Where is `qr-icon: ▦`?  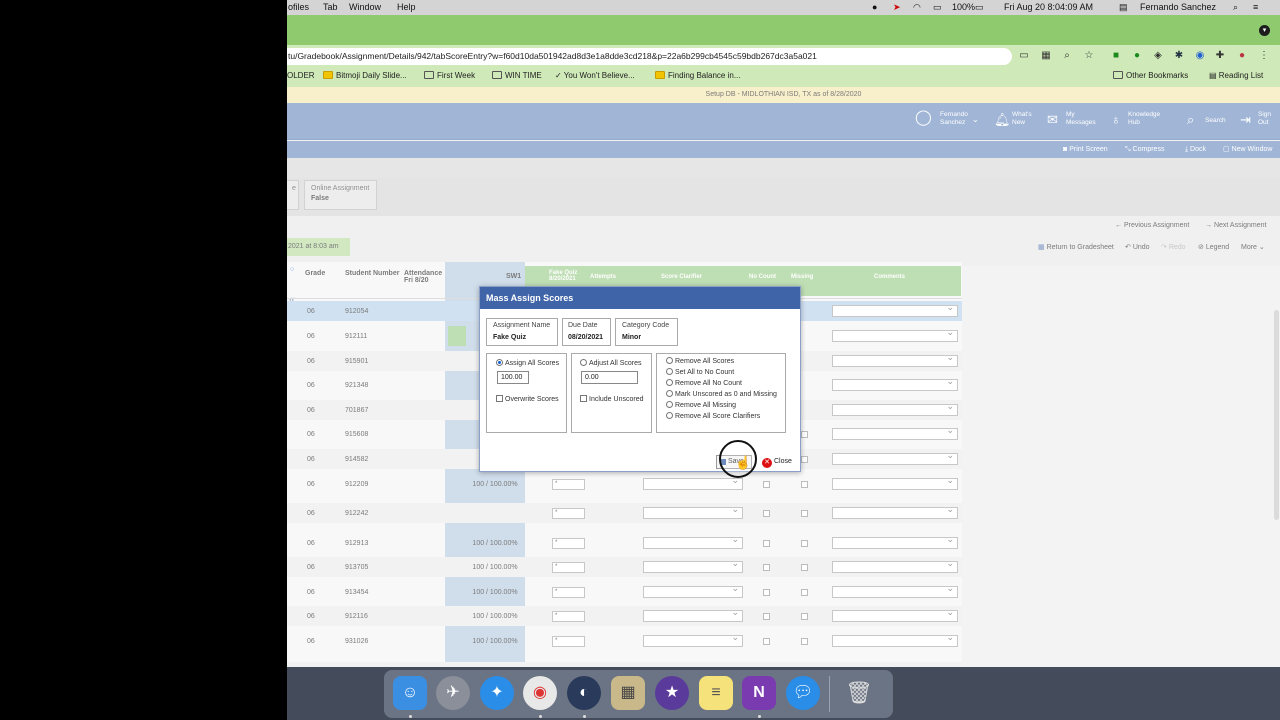
qr-icon: ▦ is located at coordinates (1046, 56).